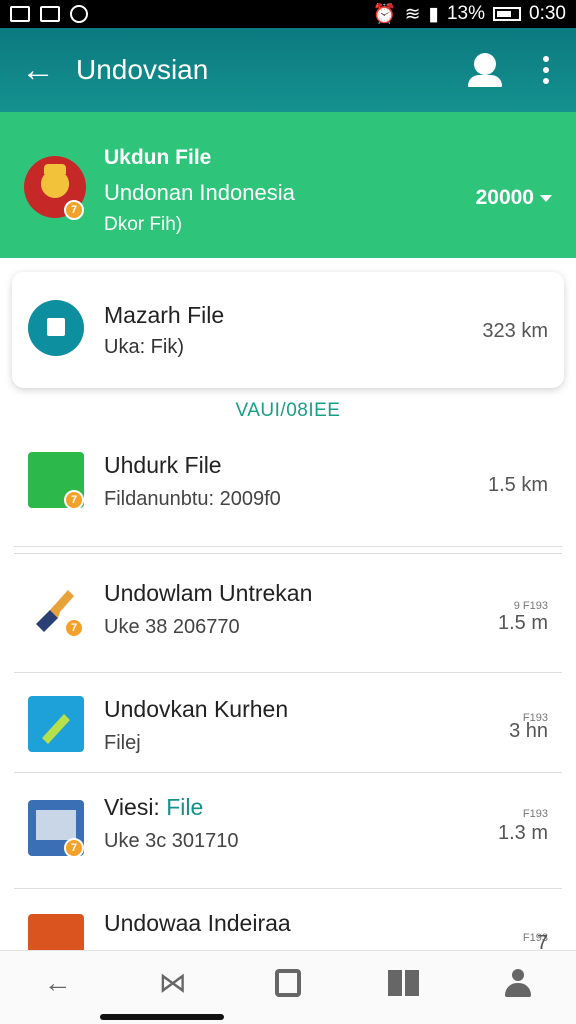  I want to click on account-button, so click(485, 70).